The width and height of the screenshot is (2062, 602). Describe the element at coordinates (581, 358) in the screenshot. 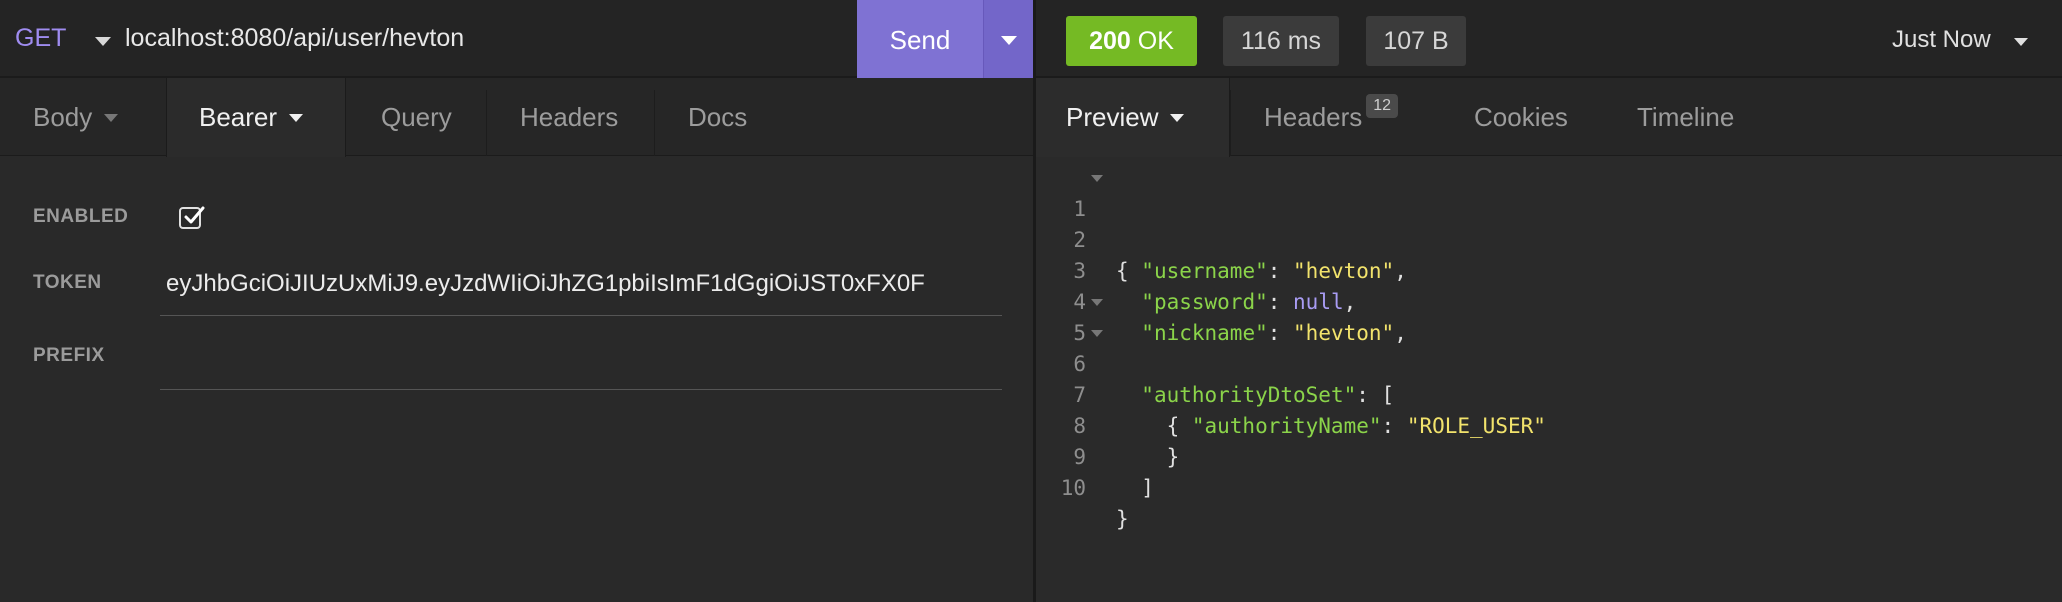

I see `prefix-input` at that location.